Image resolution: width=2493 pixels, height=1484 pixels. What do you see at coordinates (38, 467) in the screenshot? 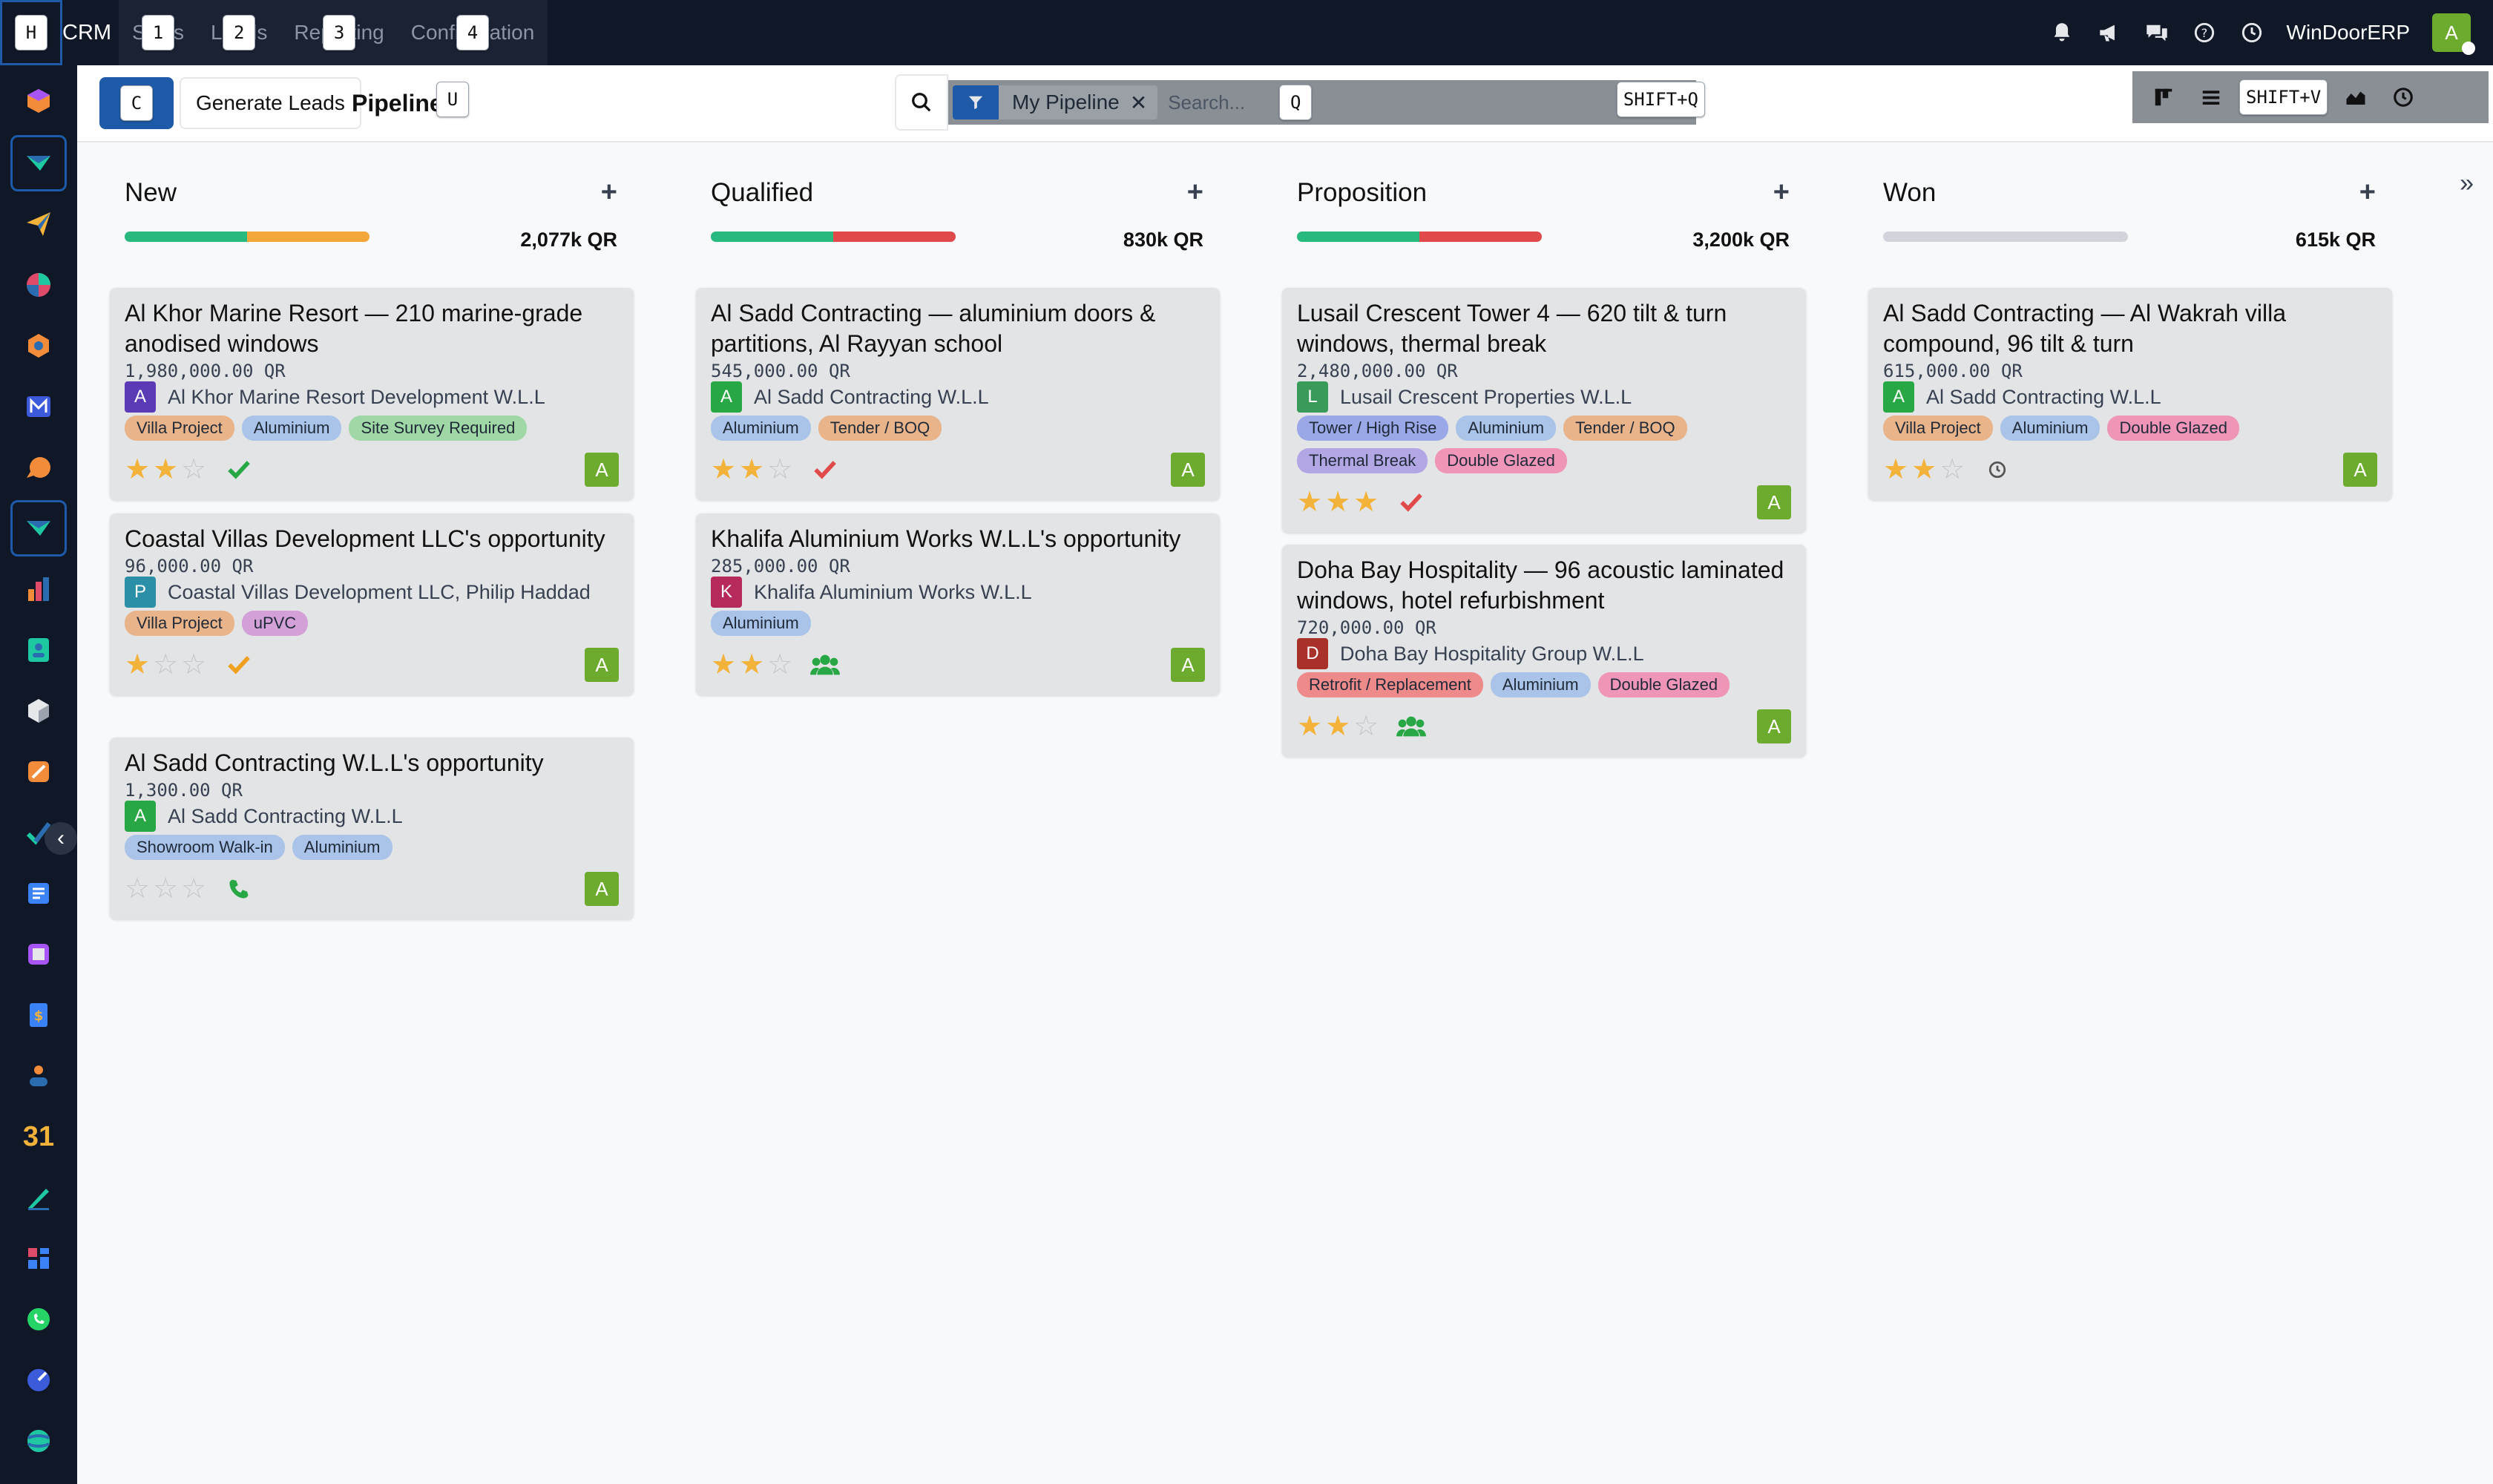
I see `sidebar-app-live-chat` at bounding box center [38, 467].